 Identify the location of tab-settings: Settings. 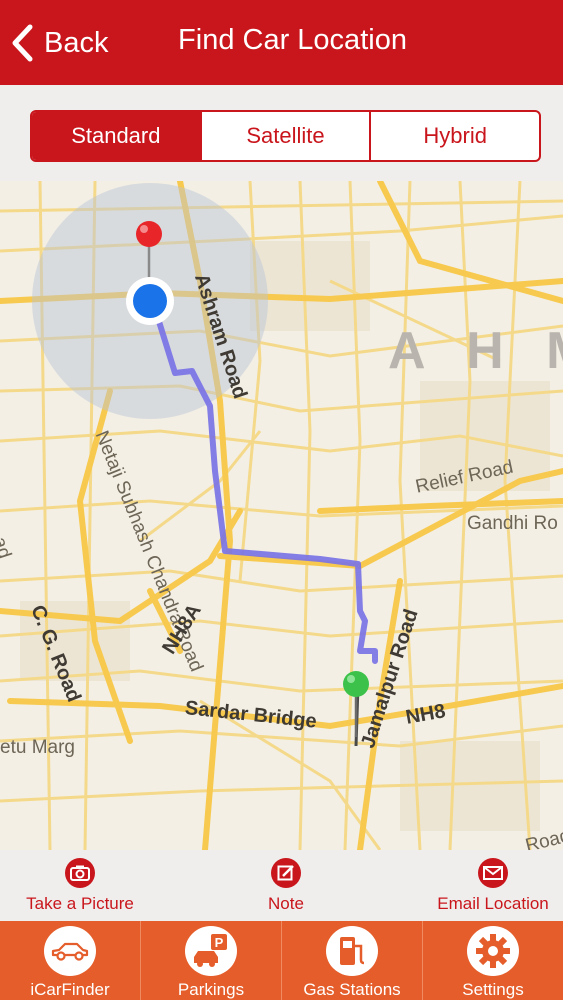
(492, 960).